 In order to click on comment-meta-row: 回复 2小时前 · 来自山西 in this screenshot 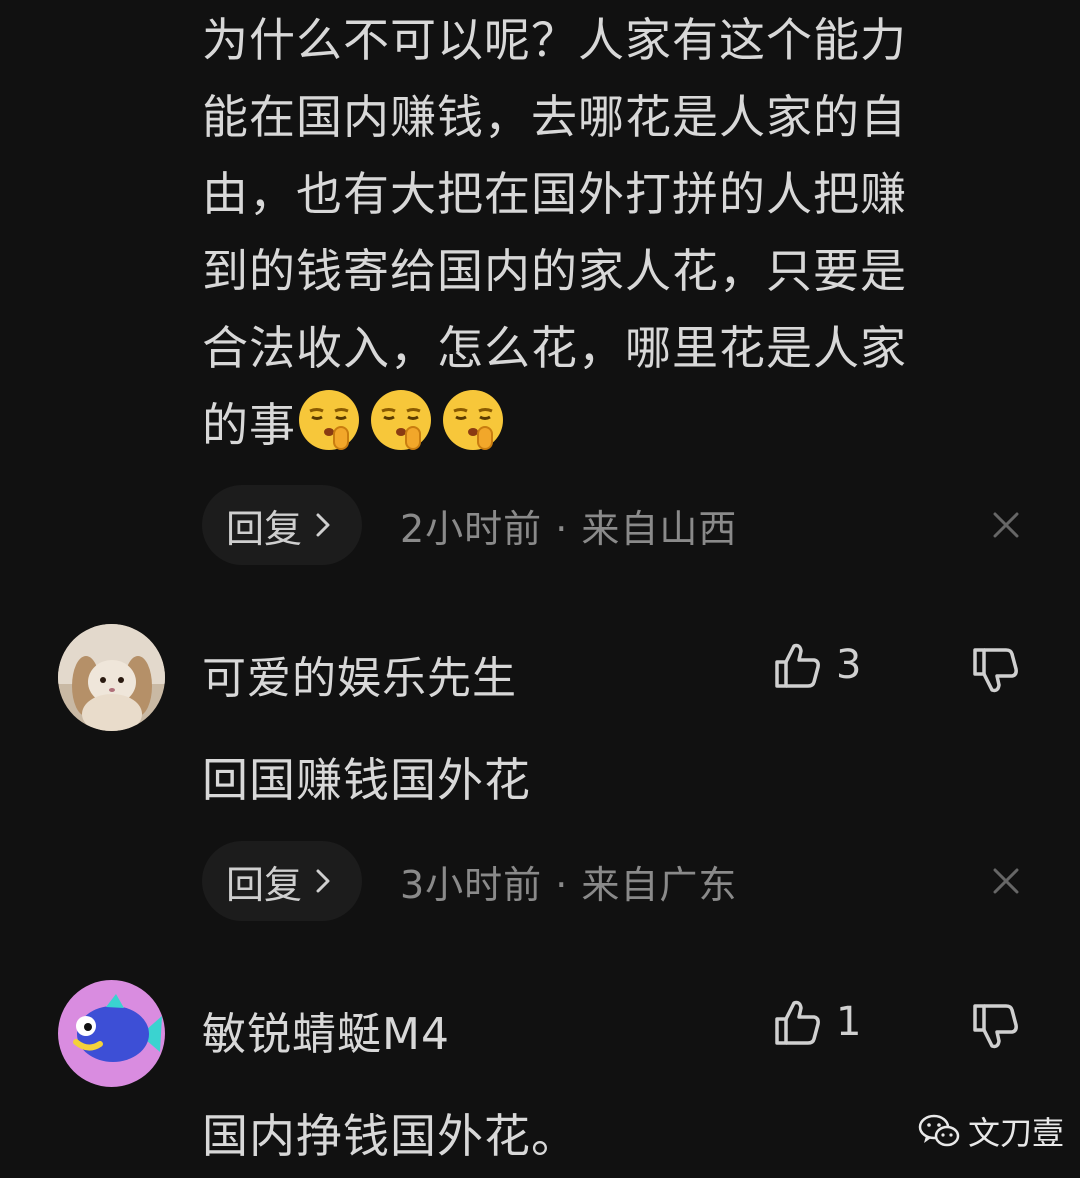, I will do `click(612, 525)`.